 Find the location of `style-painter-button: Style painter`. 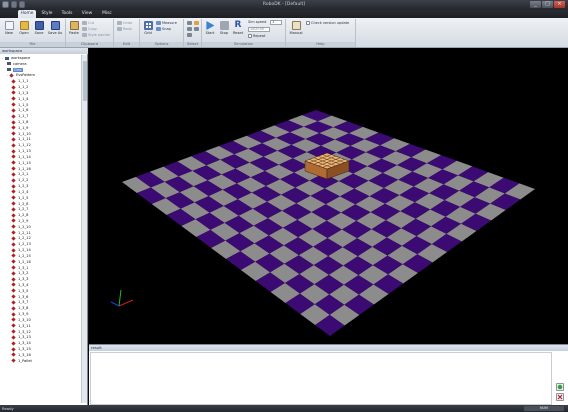

style-painter-button: Style painter is located at coordinates (96, 35).